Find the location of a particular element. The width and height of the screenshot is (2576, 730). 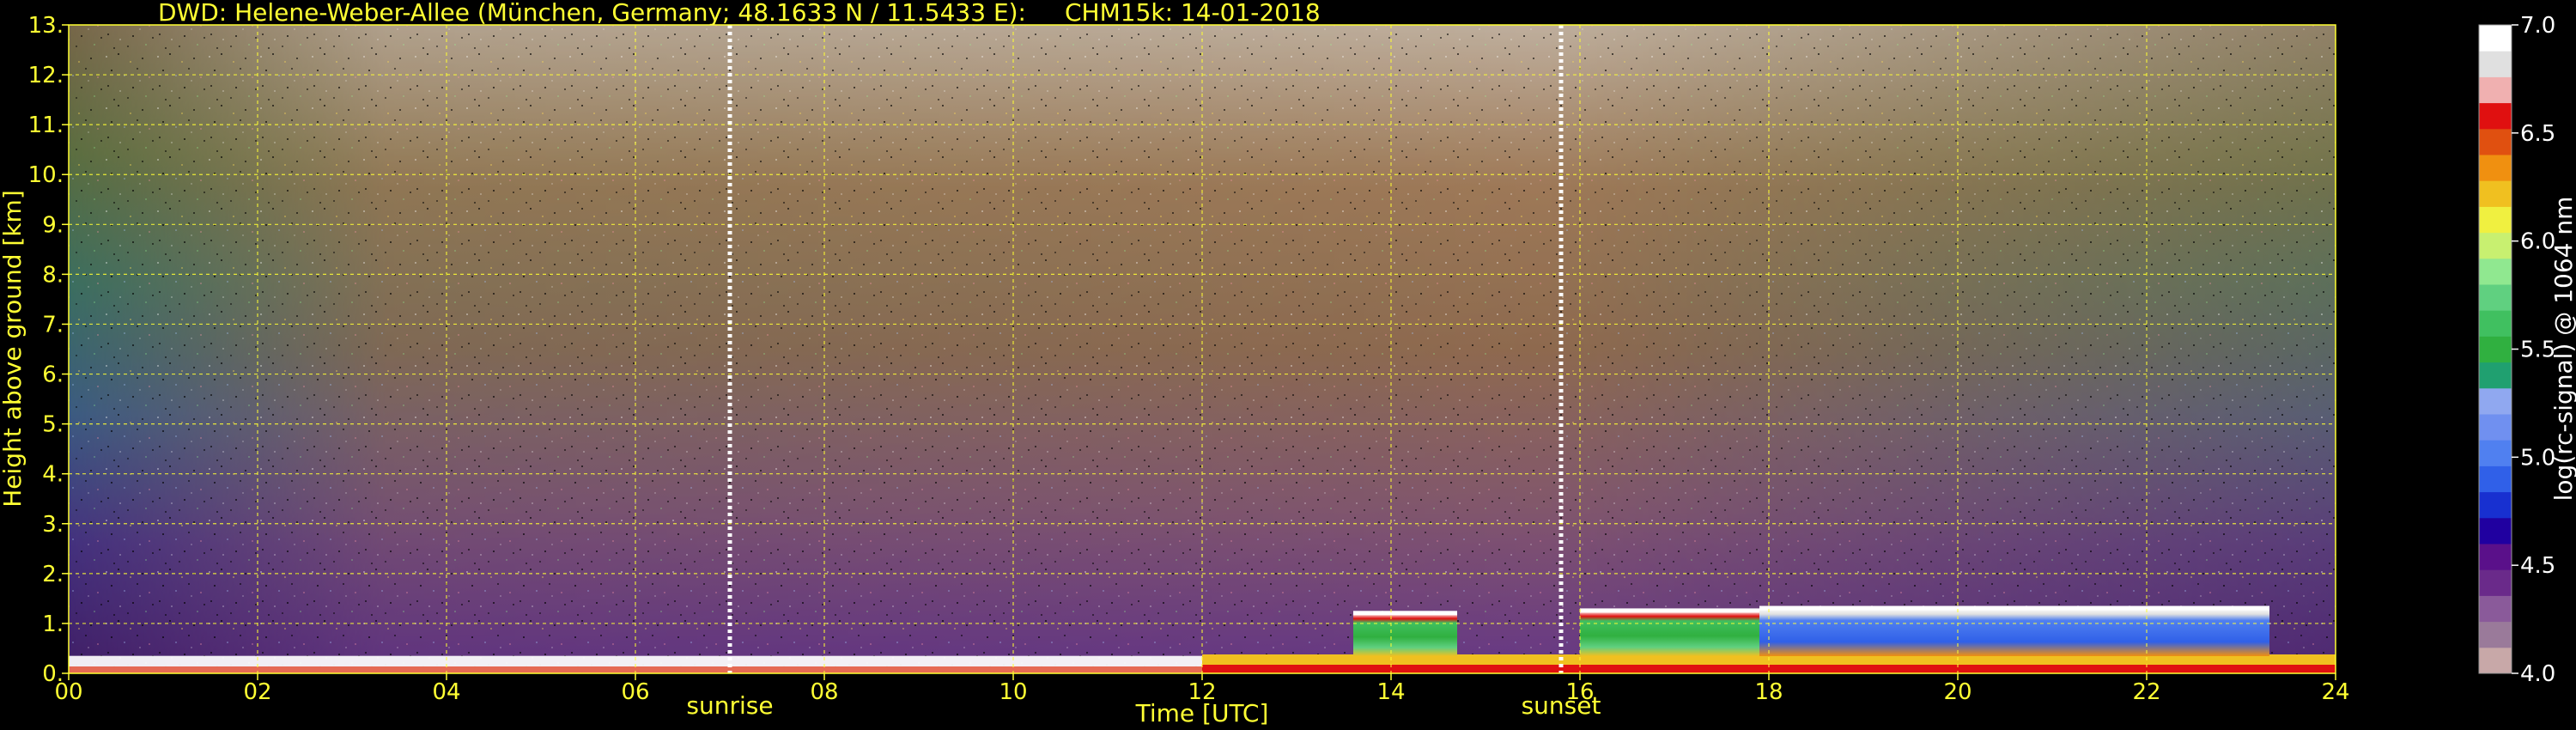

y-tick-label: 1. is located at coordinates (53, 624).